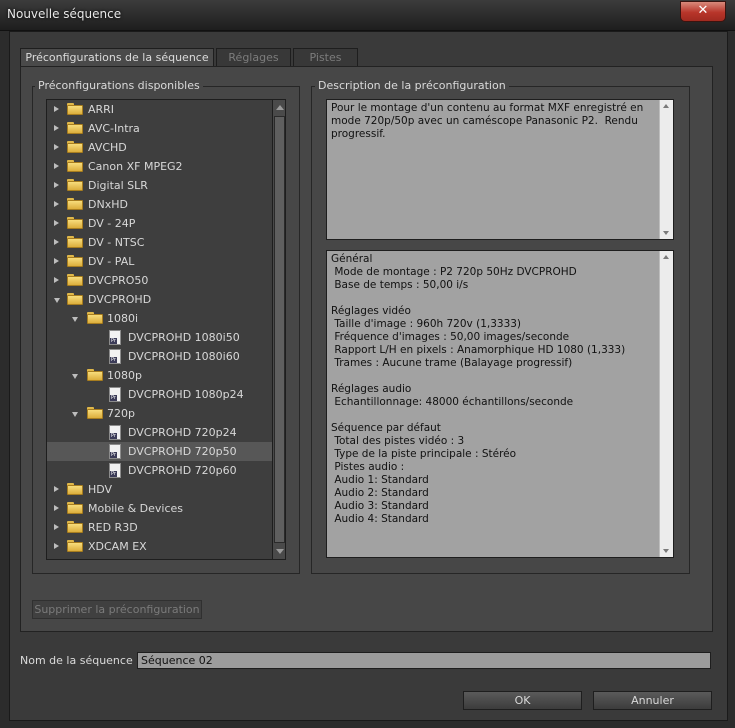 This screenshot has width=735, height=728. I want to click on tree-folder: Mobile & Devices, so click(160, 508).